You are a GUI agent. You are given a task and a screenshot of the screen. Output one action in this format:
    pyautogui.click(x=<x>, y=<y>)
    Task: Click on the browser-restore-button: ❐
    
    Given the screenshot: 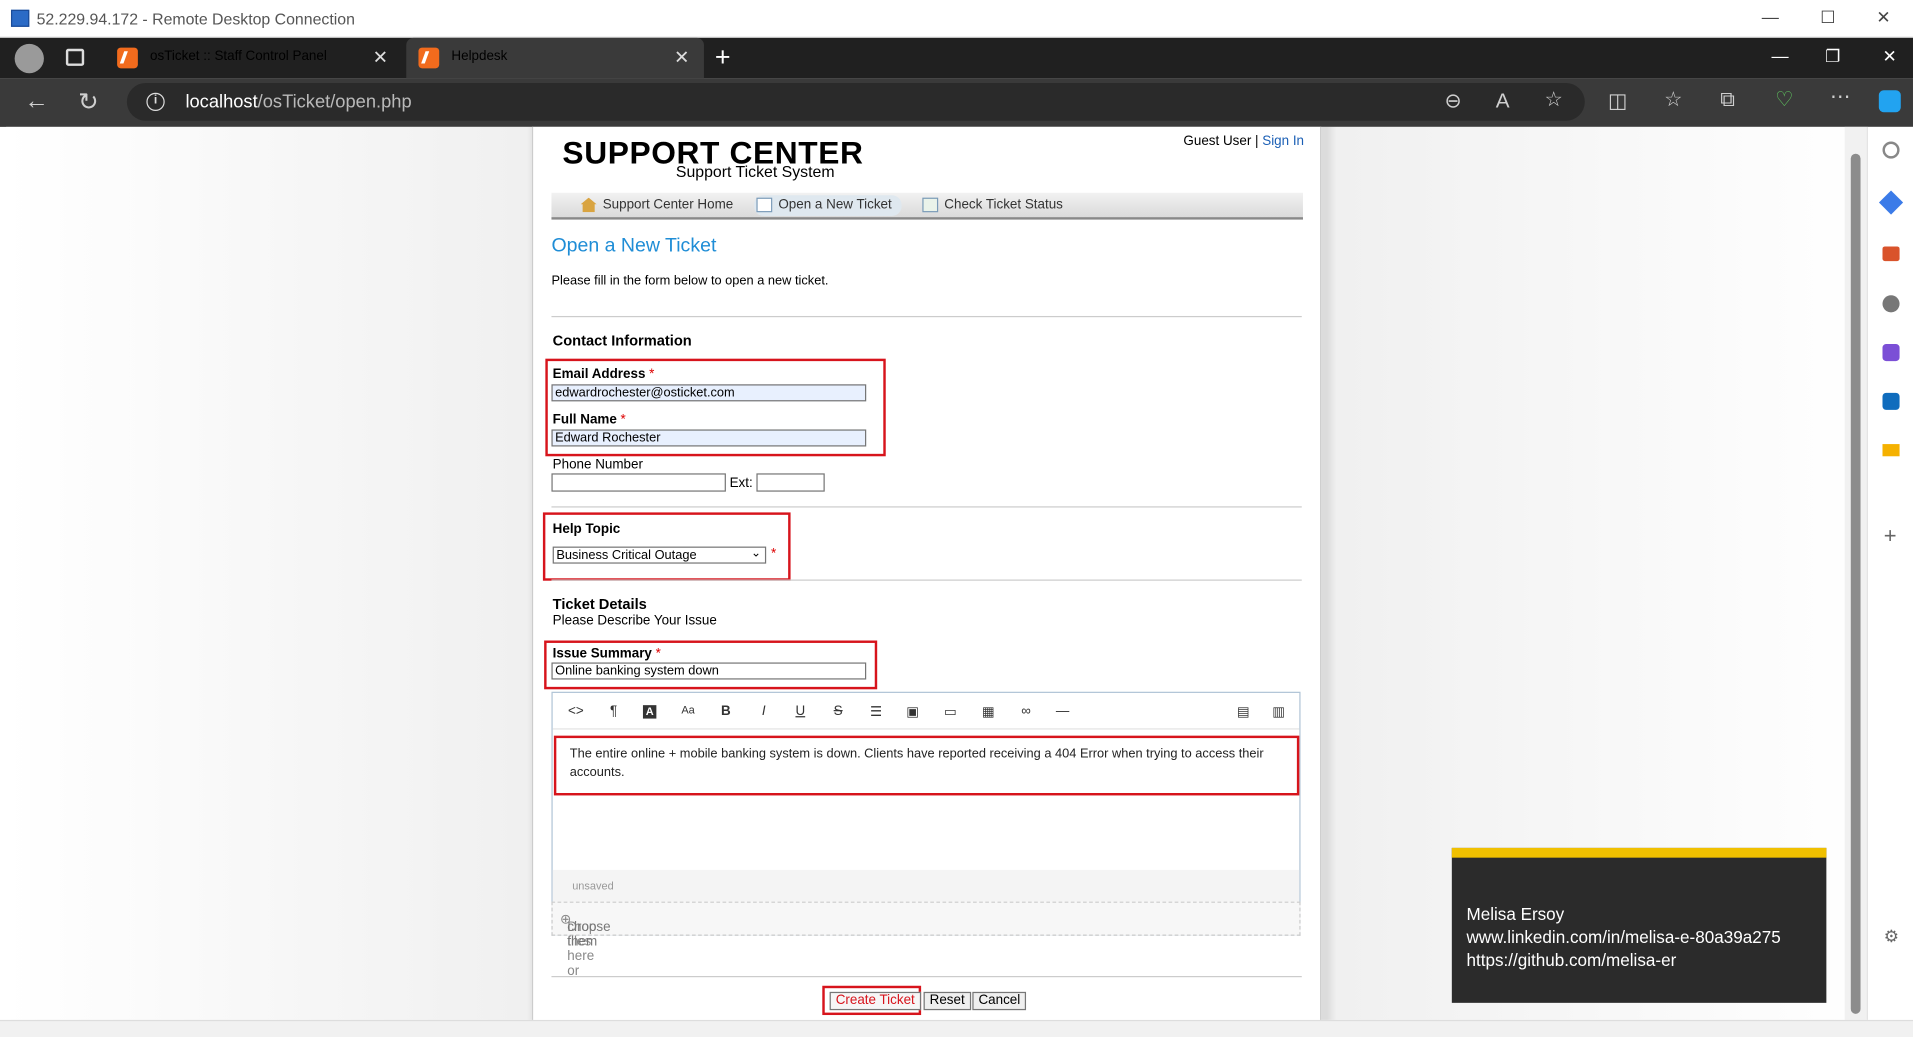 What is the action you would take?
    pyautogui.click(x=1832, y=56)
    